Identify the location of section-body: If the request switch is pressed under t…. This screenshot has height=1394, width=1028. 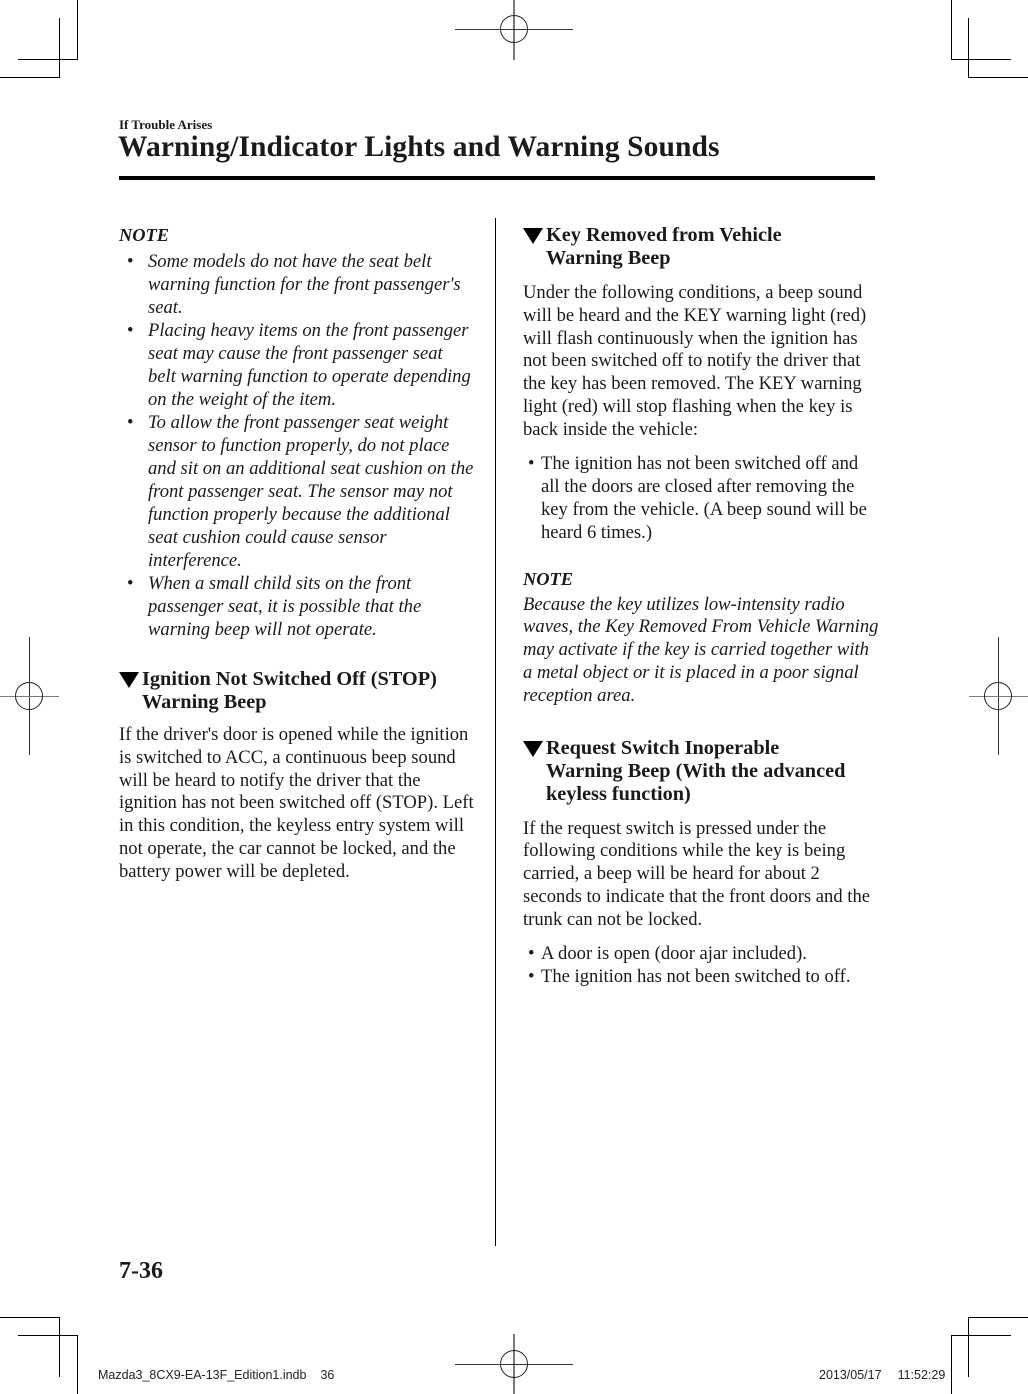
(696, 873).